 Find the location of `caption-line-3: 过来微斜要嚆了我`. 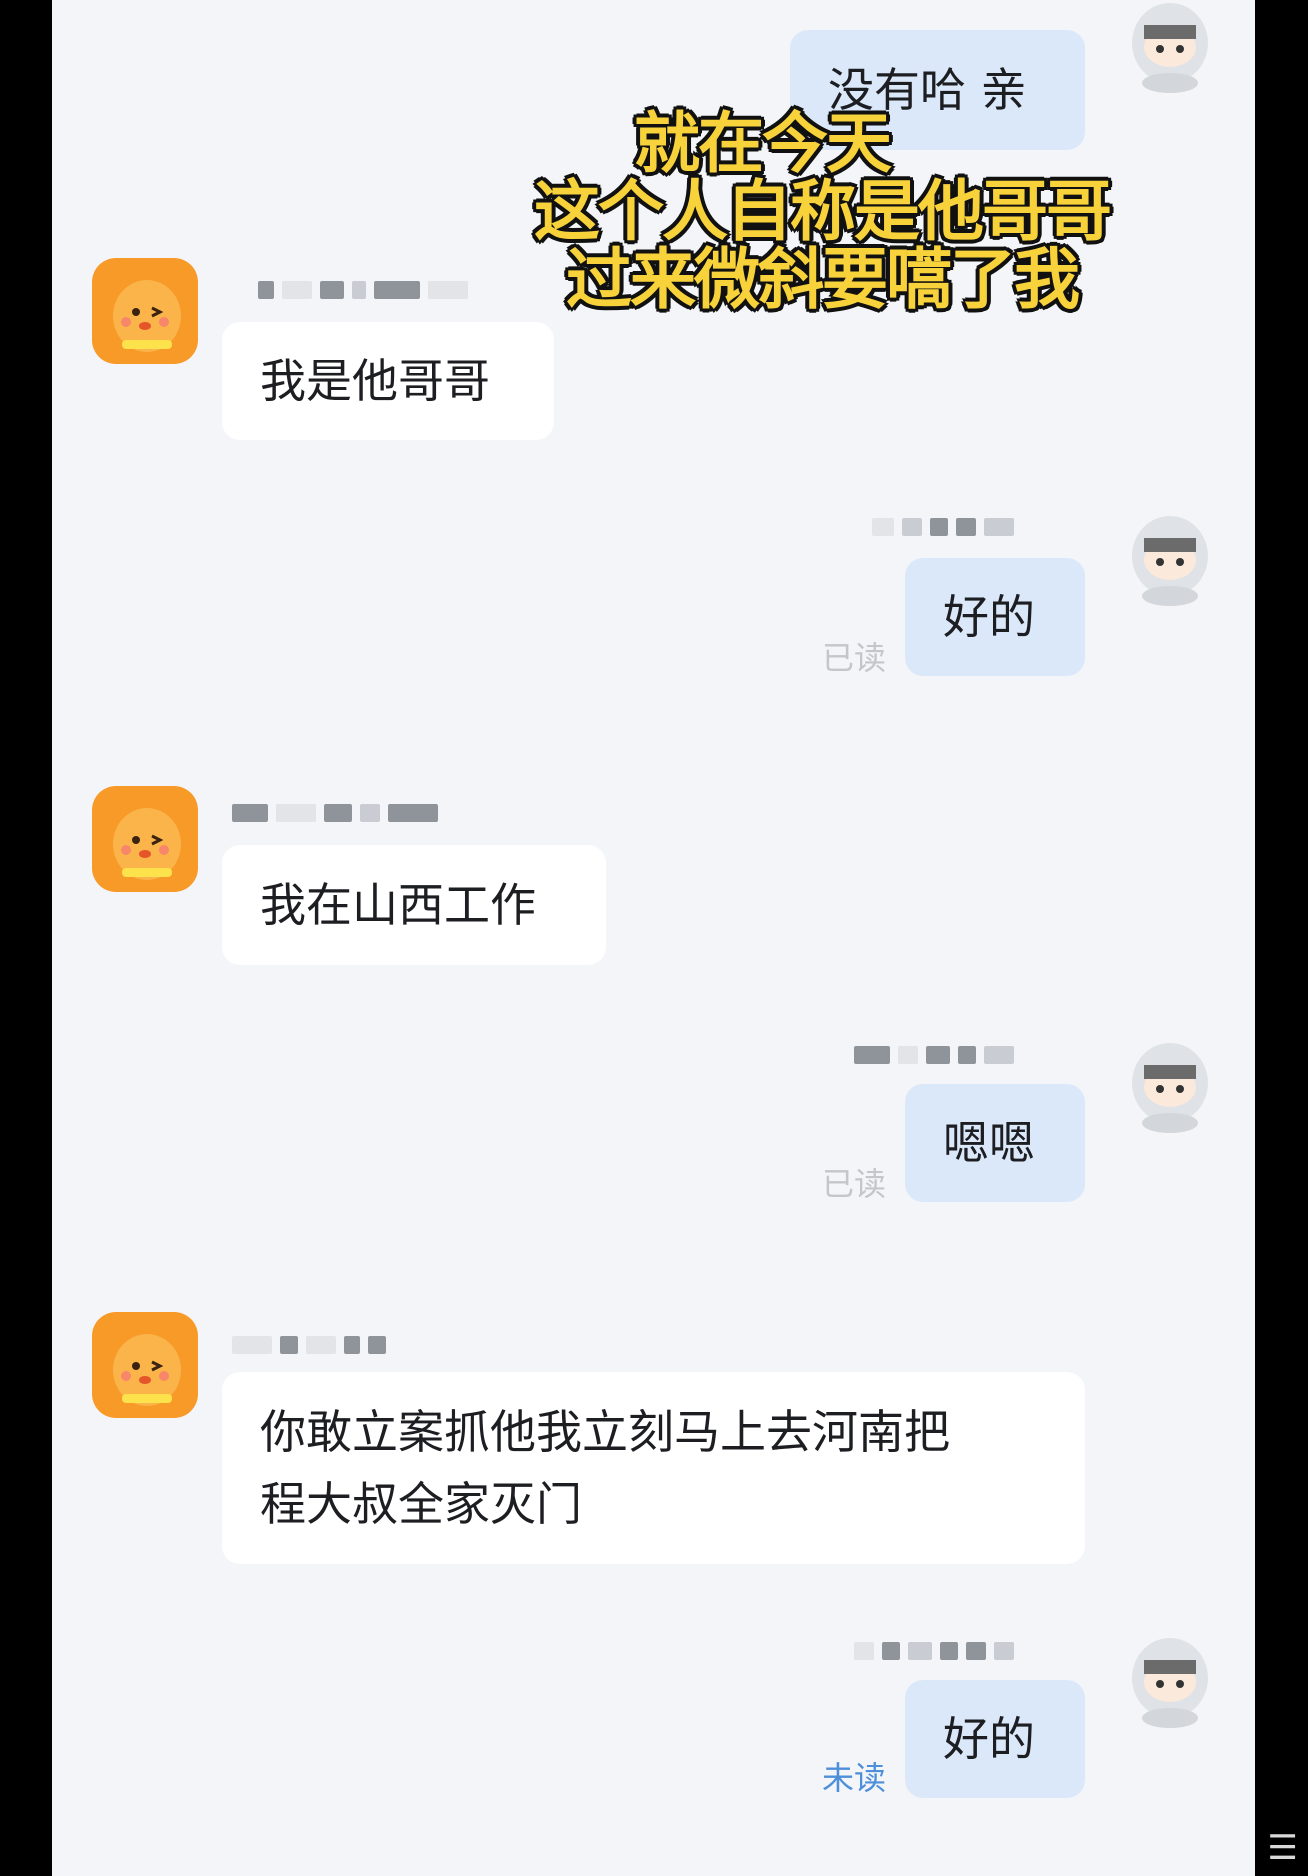

caption-line-3: 过来微斜要嚆了我 is located at coordinates (823, 279).